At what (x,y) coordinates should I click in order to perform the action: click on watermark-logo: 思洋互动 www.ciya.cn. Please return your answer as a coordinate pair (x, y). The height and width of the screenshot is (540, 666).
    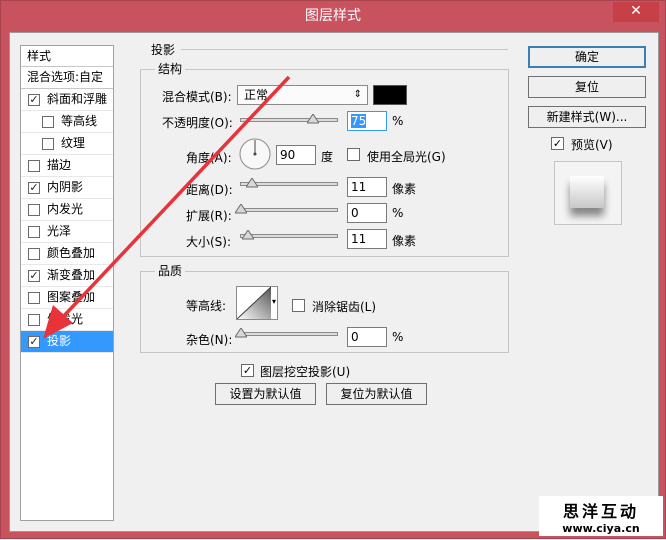
    Looking at the image, I should click on (601, 516).